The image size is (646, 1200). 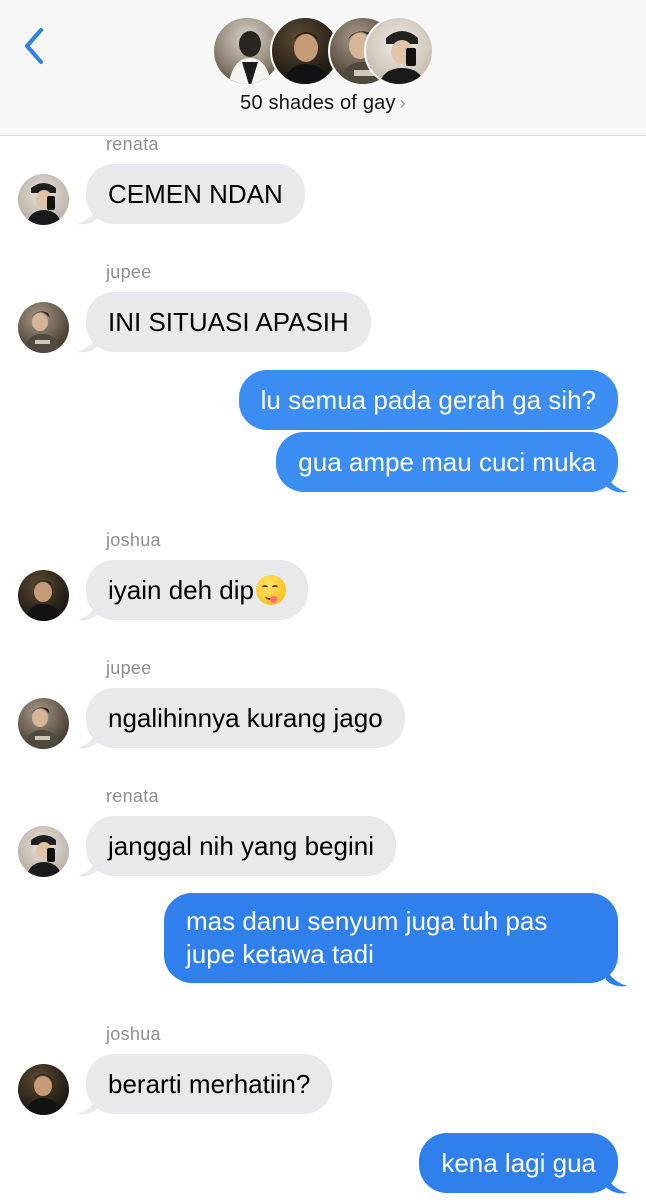 I want to click on member-avatar, so click(x=399, y=51).